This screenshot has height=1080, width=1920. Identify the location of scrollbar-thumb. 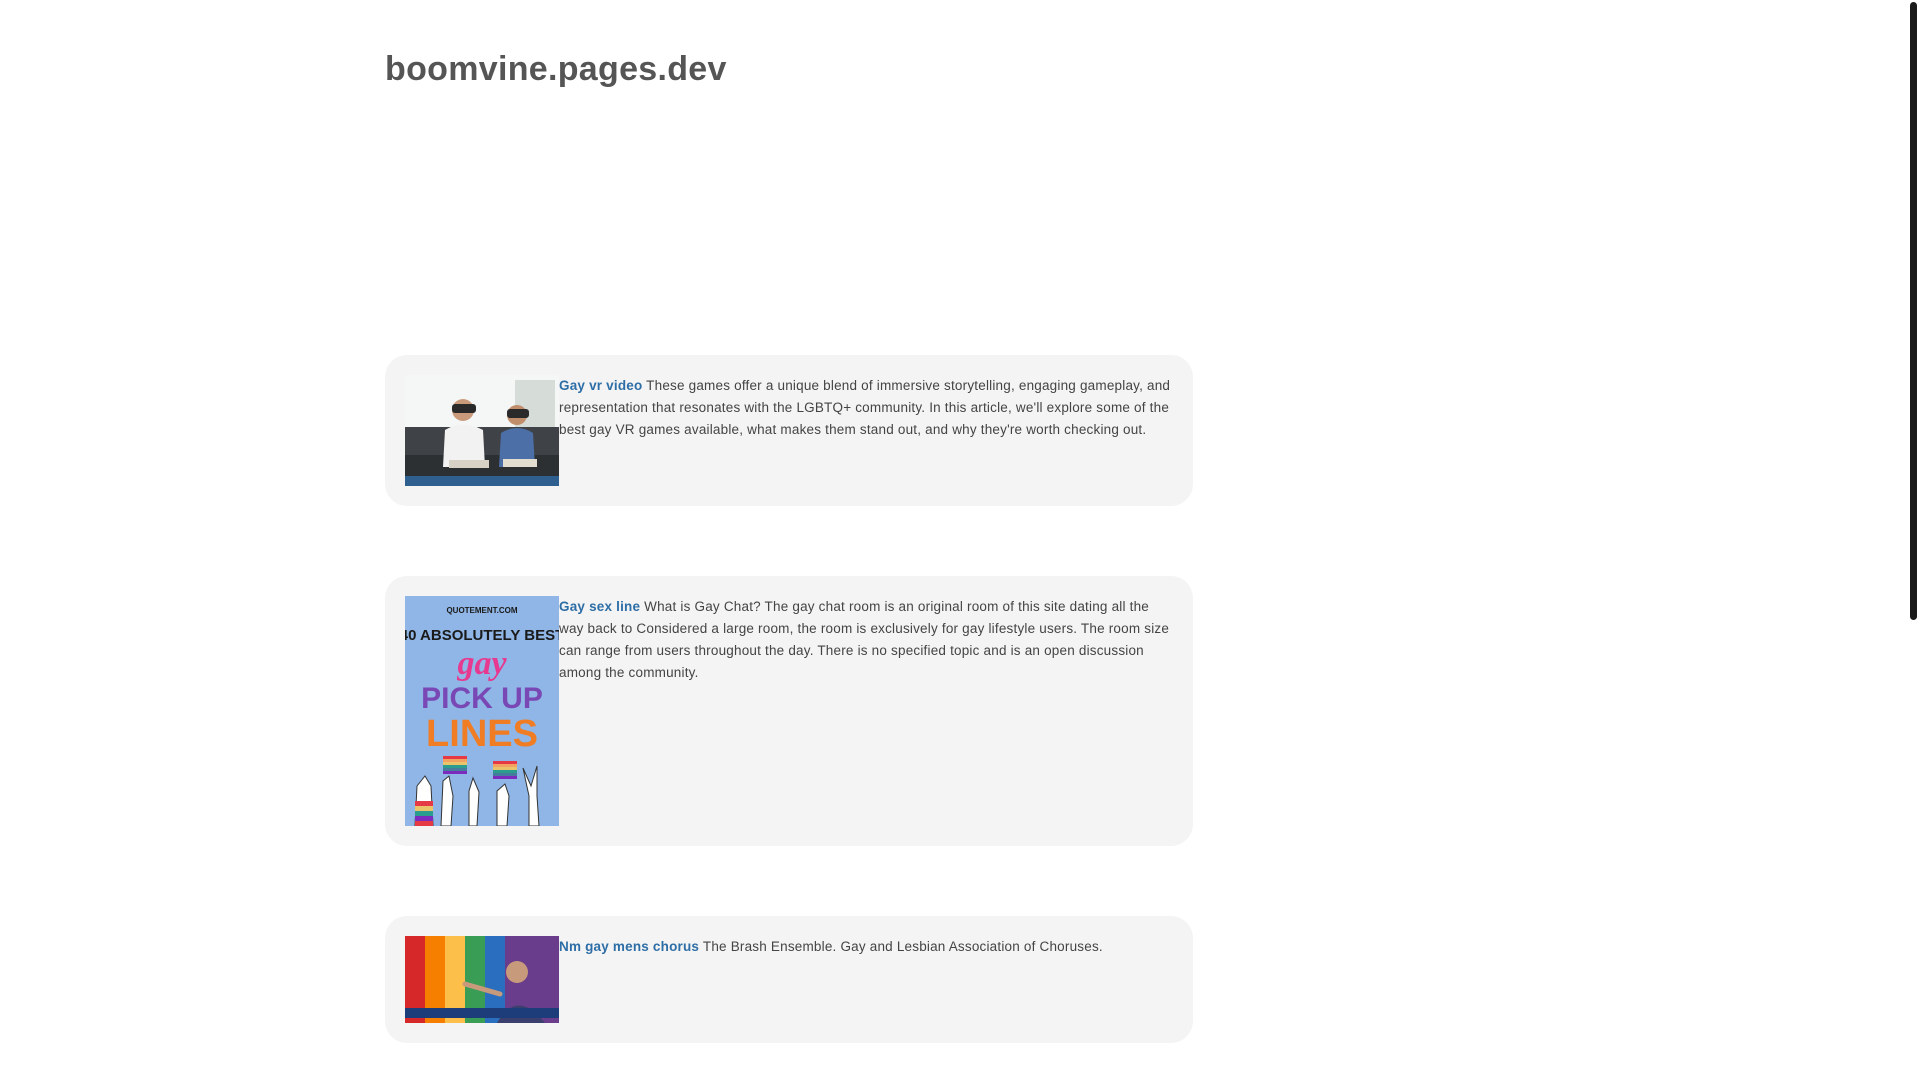
(1913, 311).